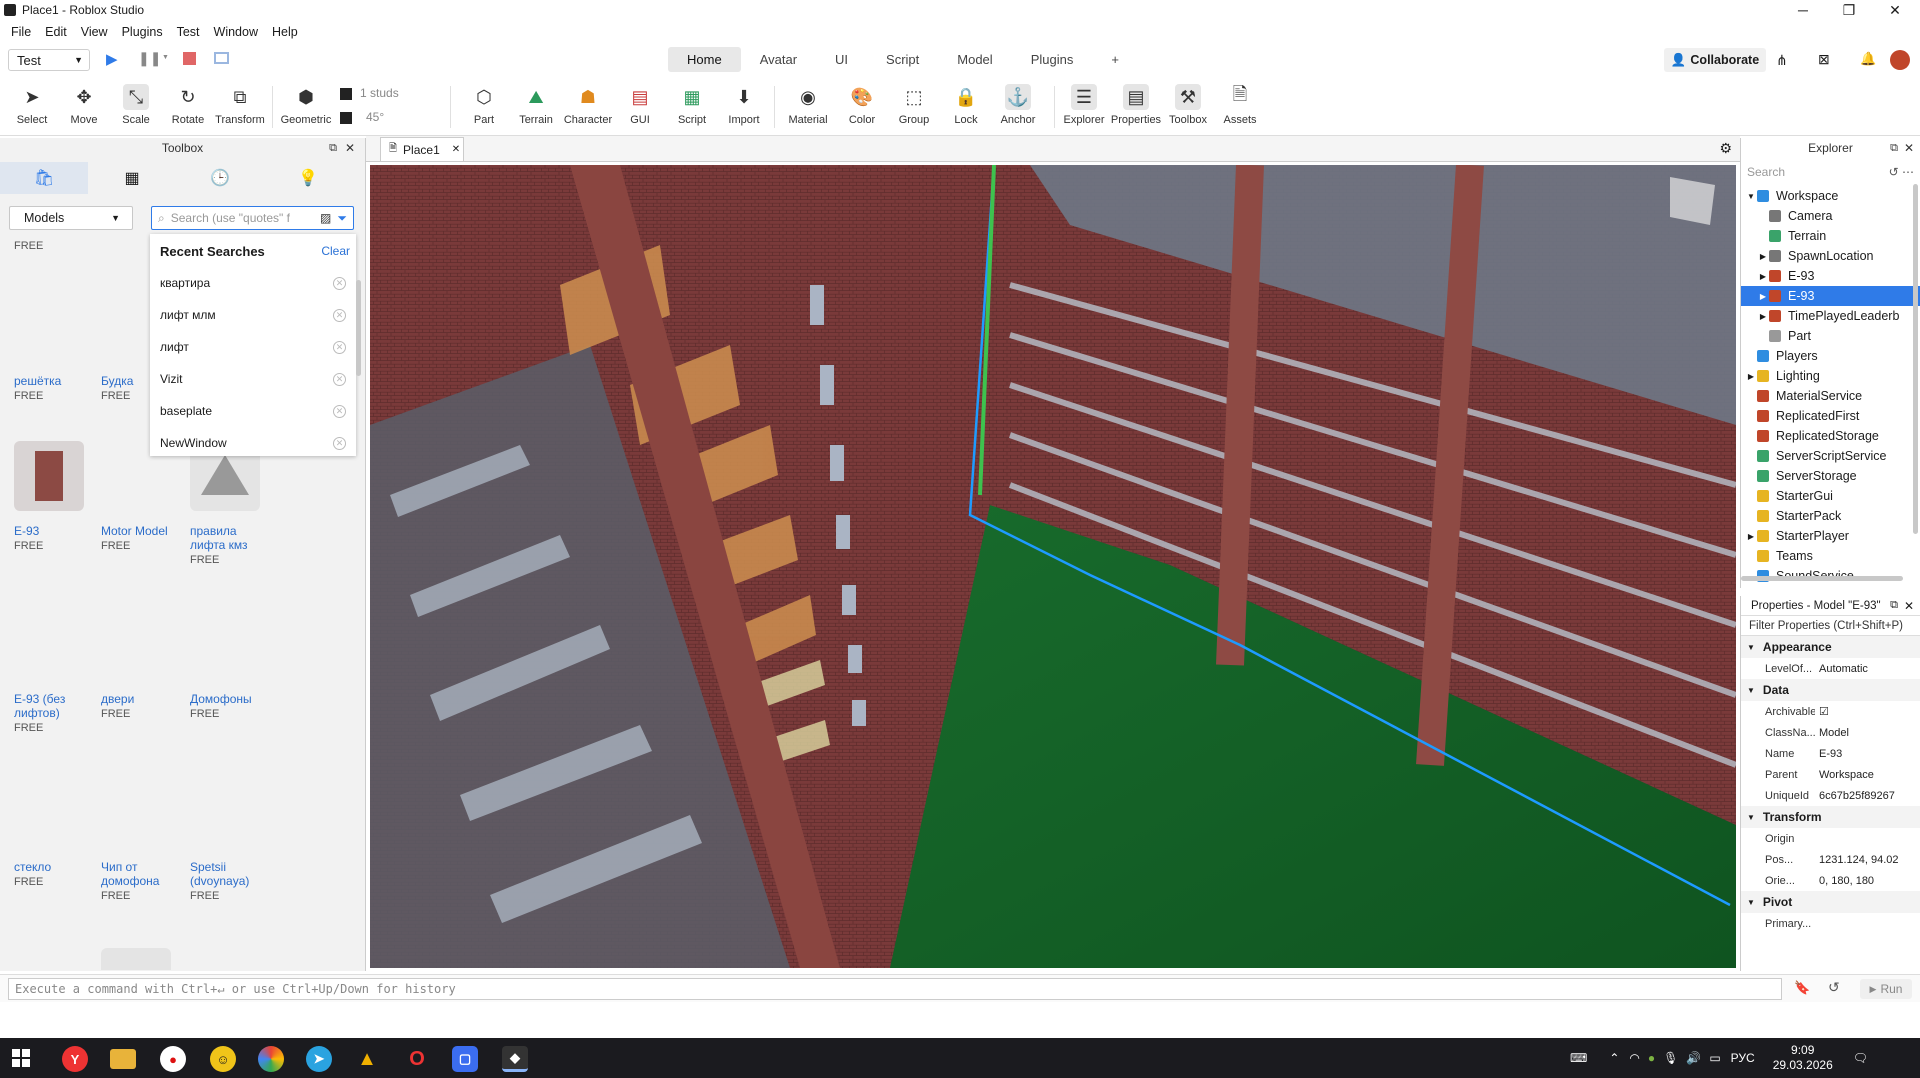  Describe the element at coordinates (1915, 359) in the screenshot. I see `vertical-scrollbar` at that location.